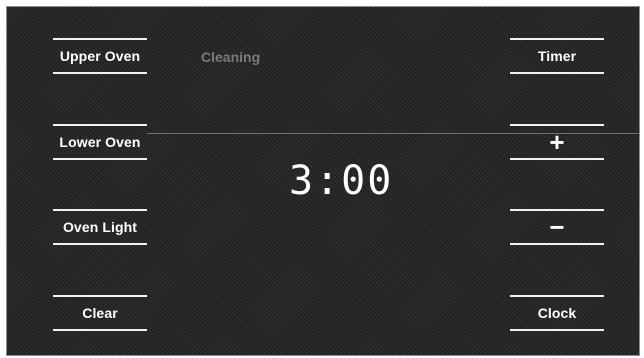  I want to click on minus-icon: −, so click(557, 227).